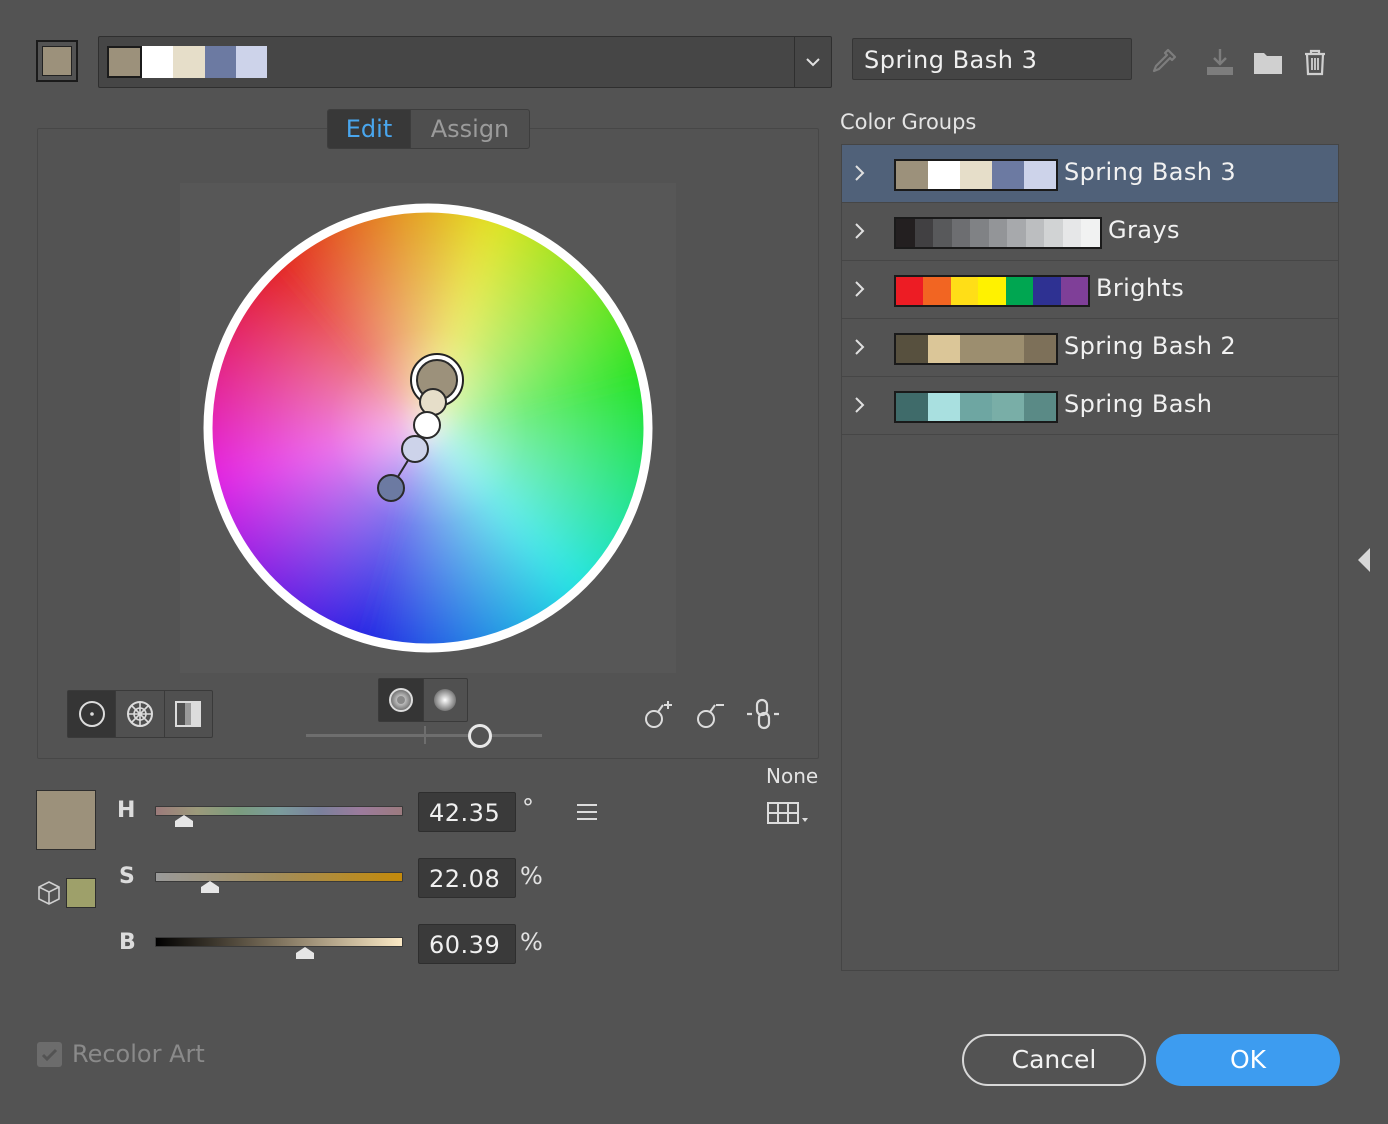  I want to click on saturation-value-input: 22.08, so click(467, 878).